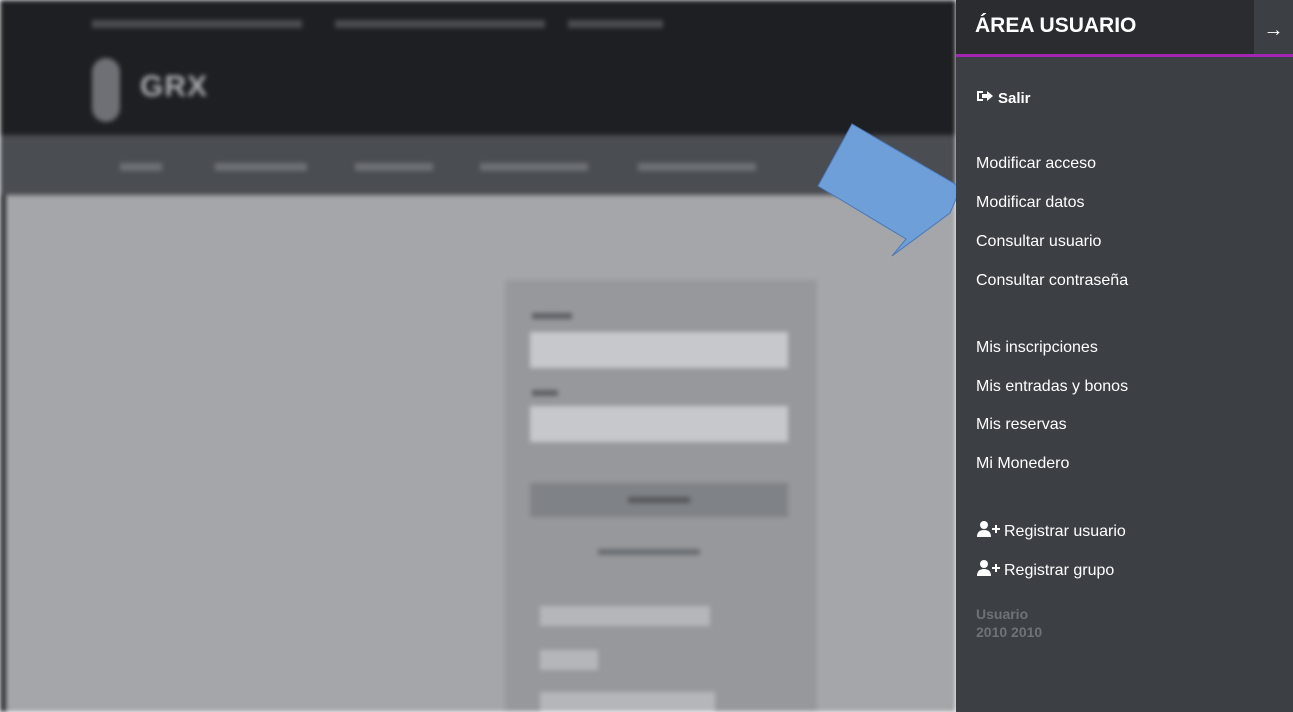 This screenshot has width=1293, height=712. I want to click on user-label: Usuario, so click(1002, 614).